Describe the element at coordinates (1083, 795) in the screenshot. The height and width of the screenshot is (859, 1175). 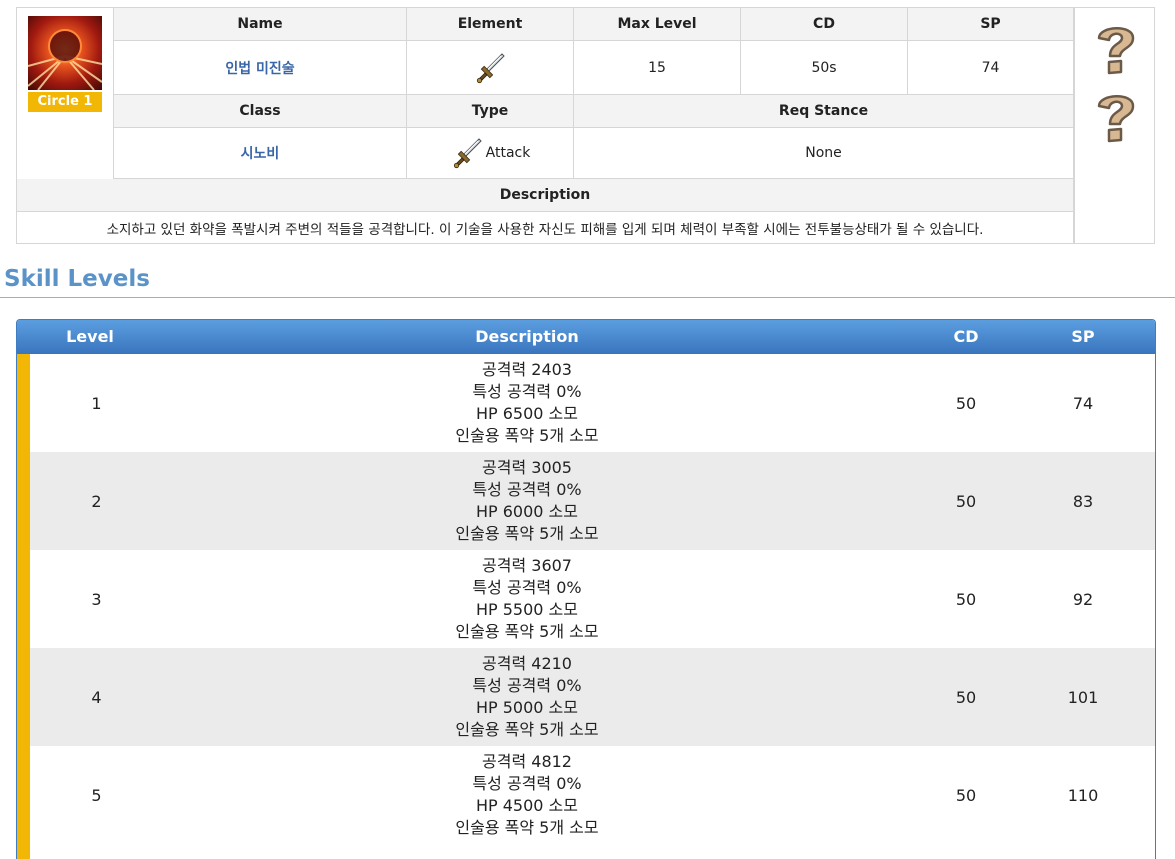
I see `sp-cell: 110` at that location.